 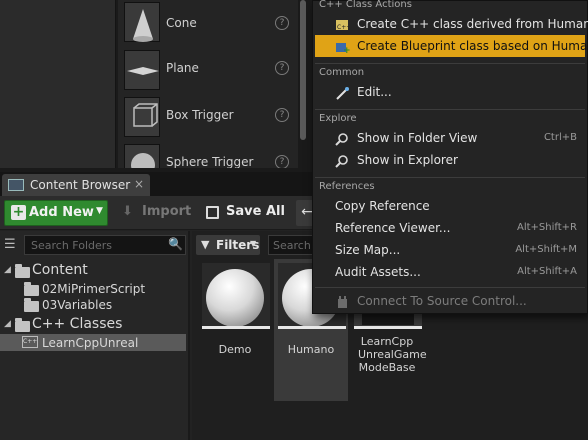 I want to click on tree-item-label: 03Variables, so click(x=77, y=305).